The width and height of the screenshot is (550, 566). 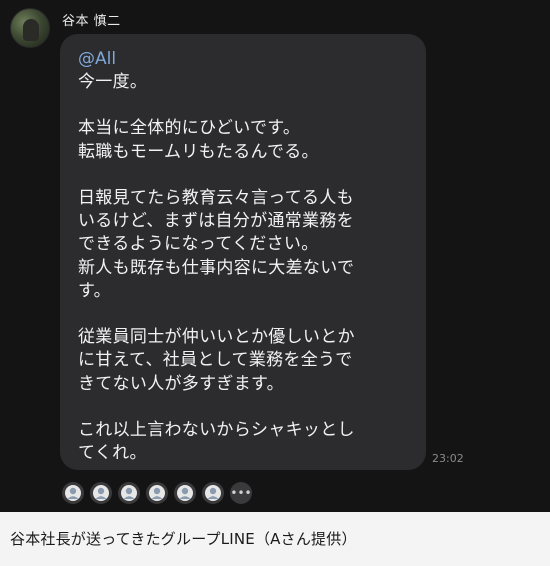 What do you see at coordinates (181, 383) in the screenshot?
I see `message-line: きてない人が多すぎます。` at bounding box center [181, 383].